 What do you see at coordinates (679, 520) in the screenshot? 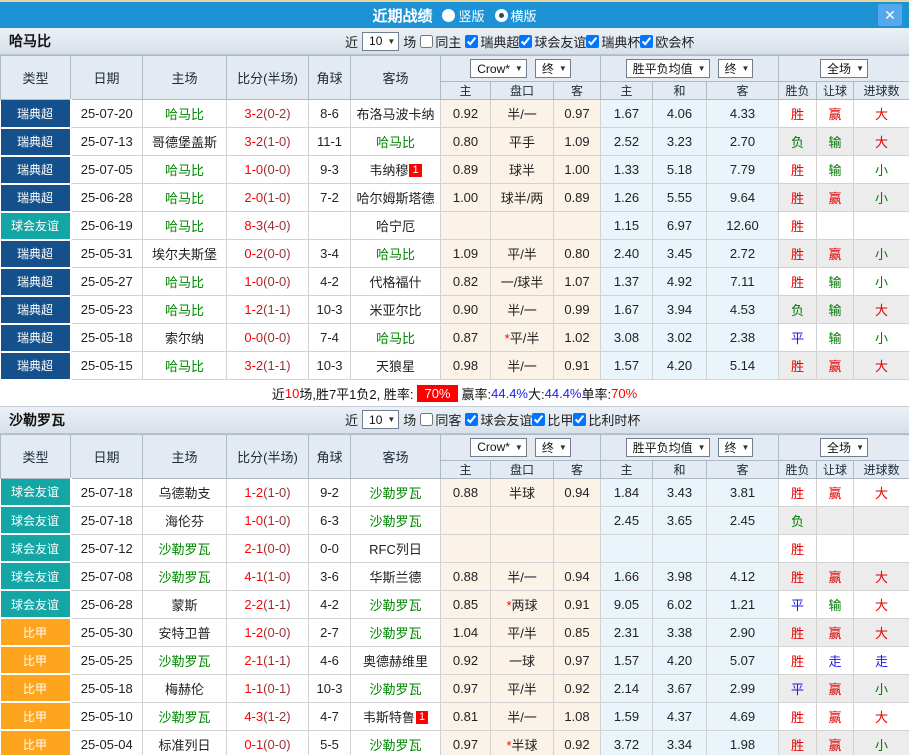
I see `avg-draw-odds: 3.65` at bounding box center [679, 520].